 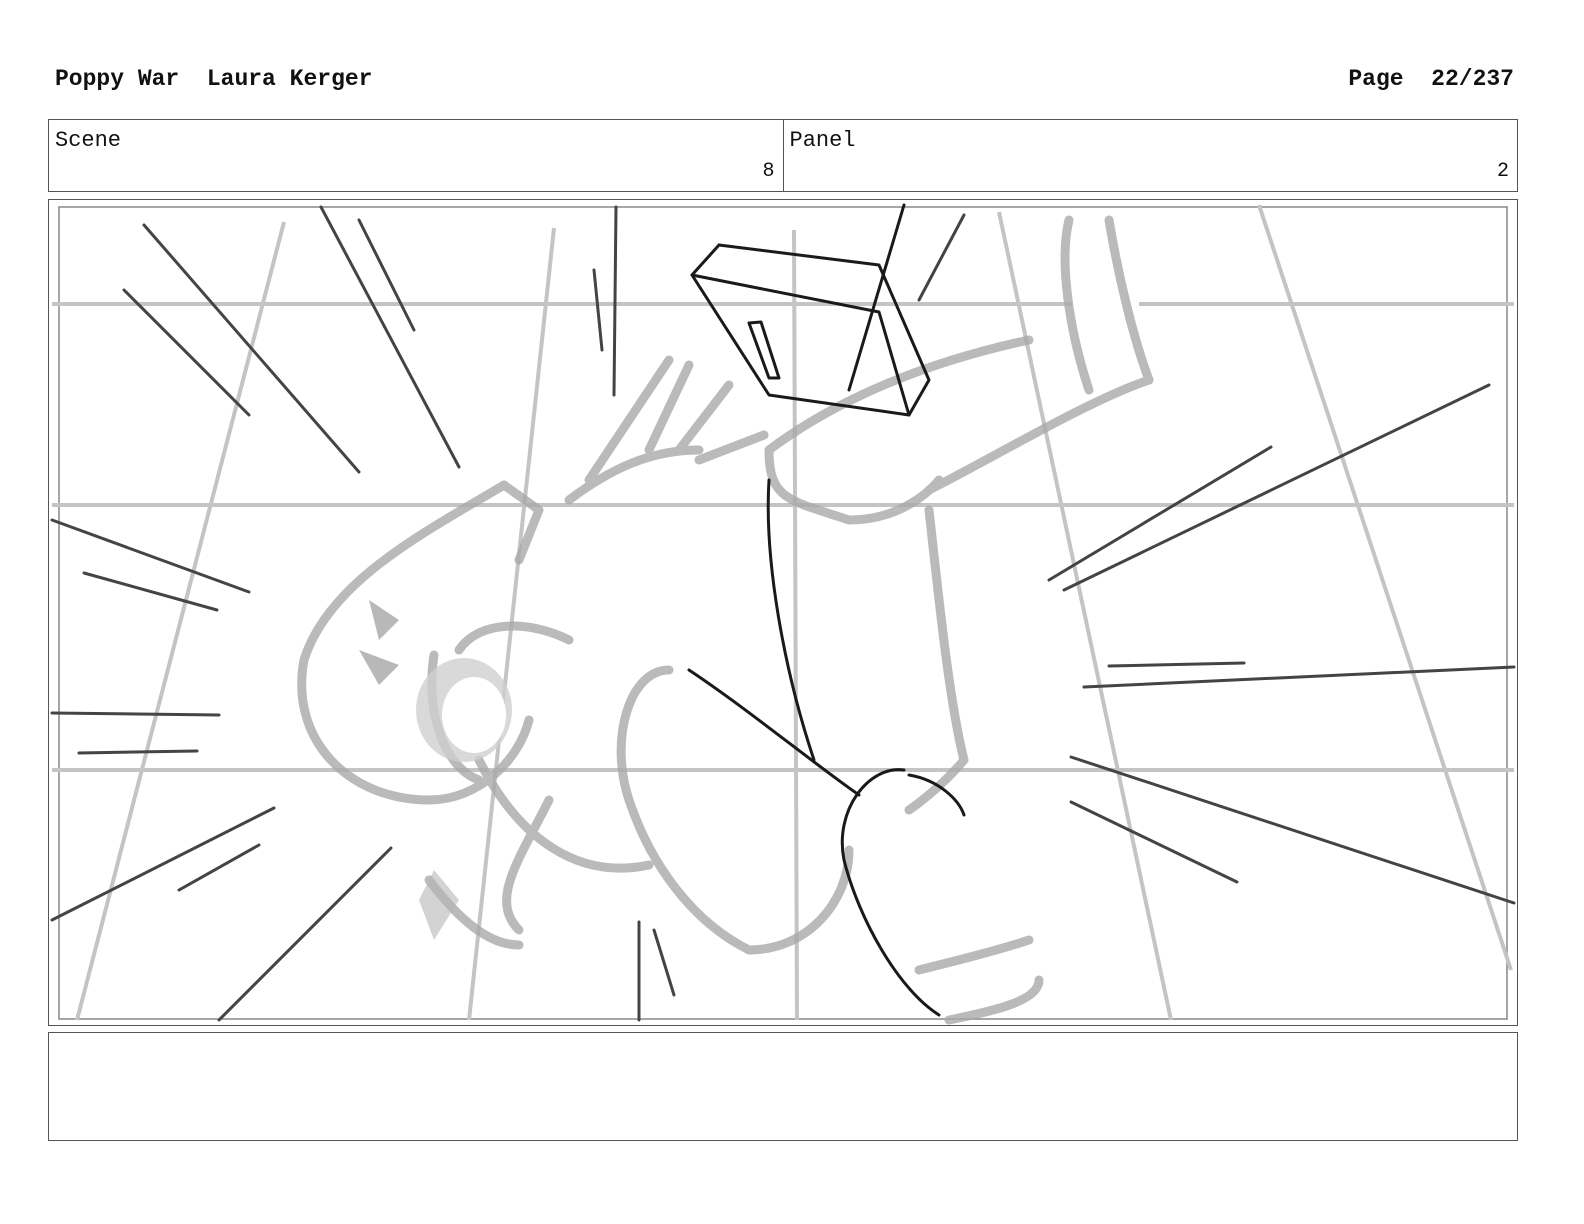 I want to click on page-number: 22/237, so click(x=1472, y=79).